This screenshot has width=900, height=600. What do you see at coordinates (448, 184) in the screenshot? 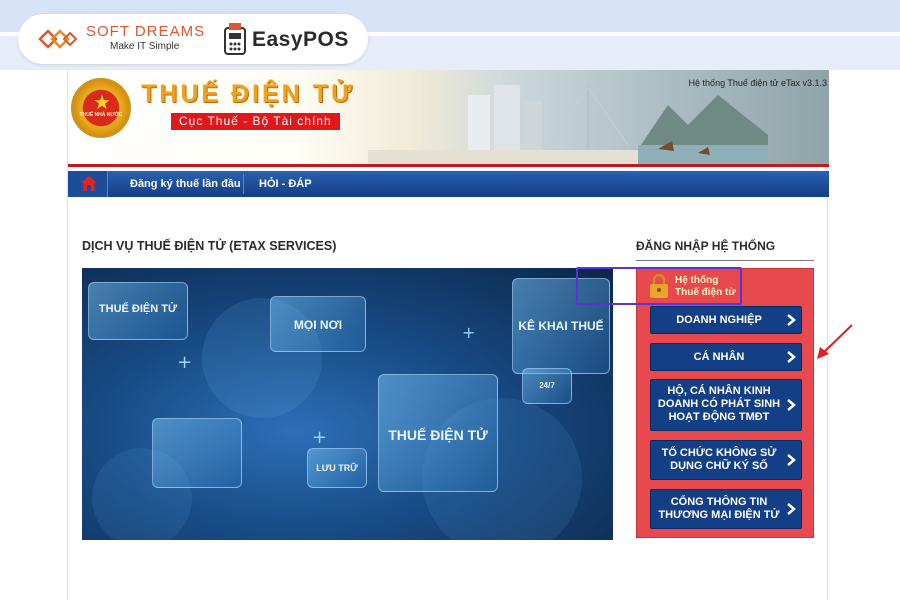
I see `main-nav: Đăng ký thuế lần đầu HỎI - ĐÁP` at bounding box center [448, 184].